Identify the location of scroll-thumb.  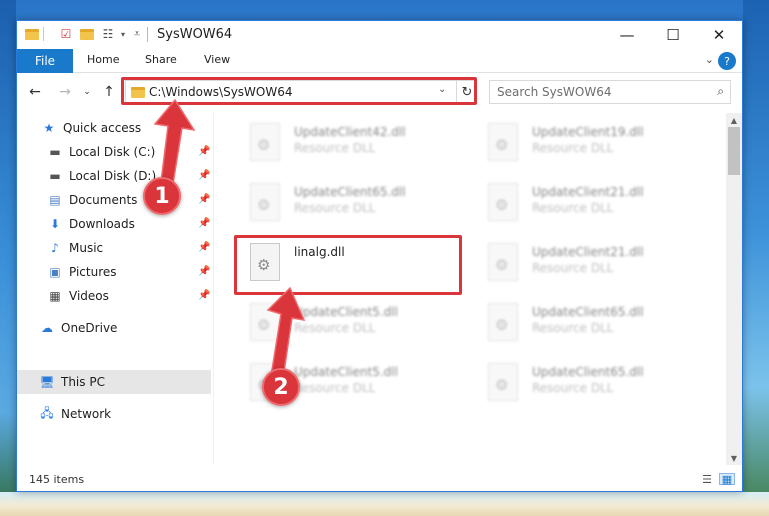
(734, 151).